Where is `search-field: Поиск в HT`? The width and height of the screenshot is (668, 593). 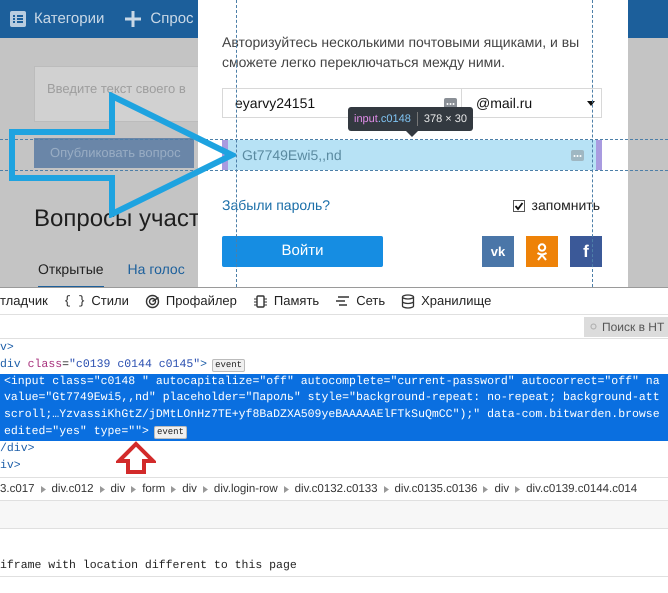
search-field: Поиск в HT is located at coordinates (626, 326).